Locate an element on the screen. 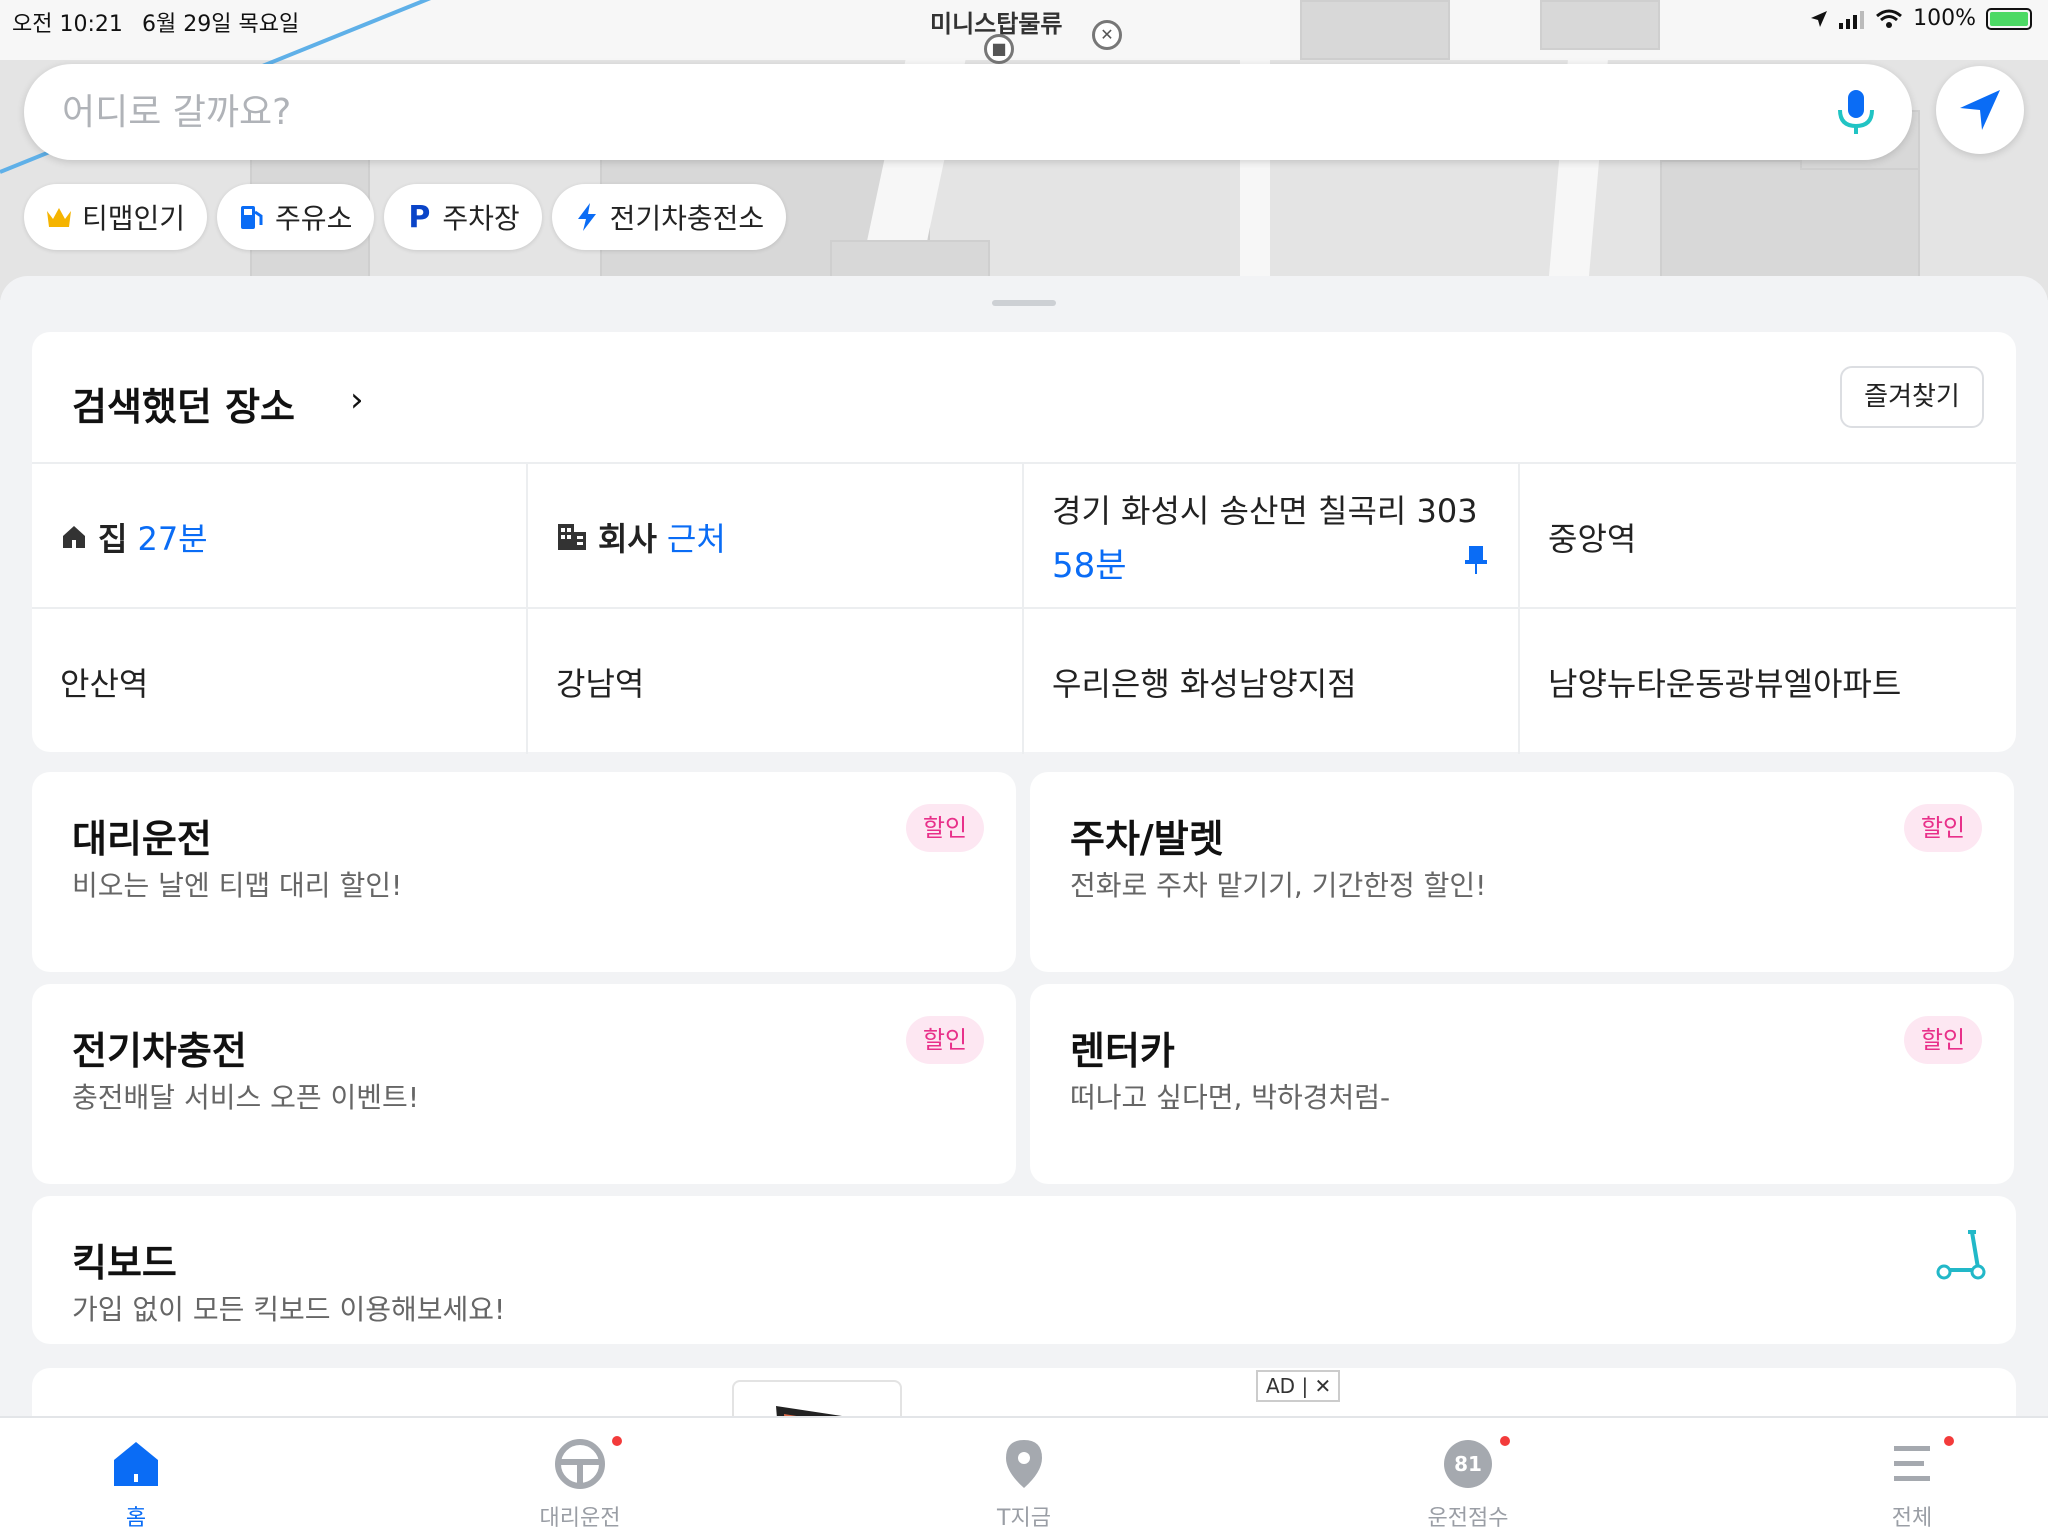  location-arrow-icon is located at coordinates (1819, 18).